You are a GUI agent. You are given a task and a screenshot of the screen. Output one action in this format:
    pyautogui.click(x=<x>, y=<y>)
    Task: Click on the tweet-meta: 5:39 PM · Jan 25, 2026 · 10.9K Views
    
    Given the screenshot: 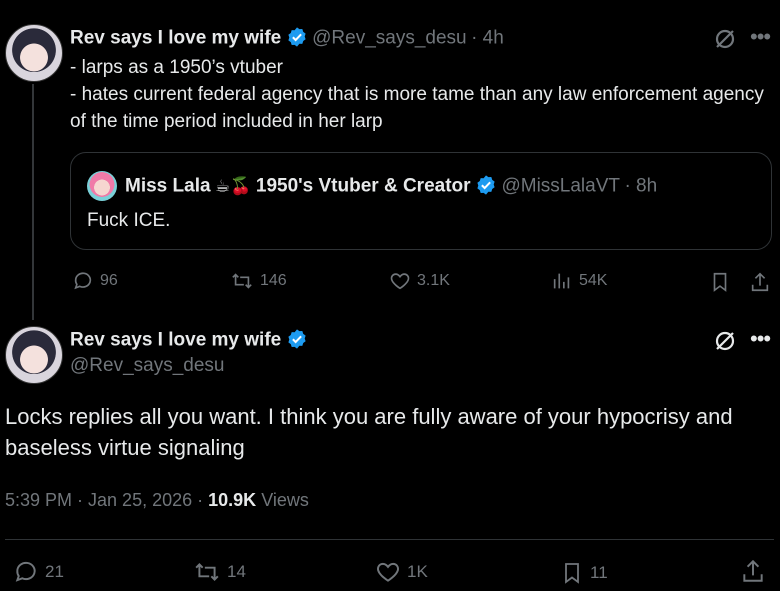 What is the action you would take?
    pyautogui.click(x=157, y=500)
    